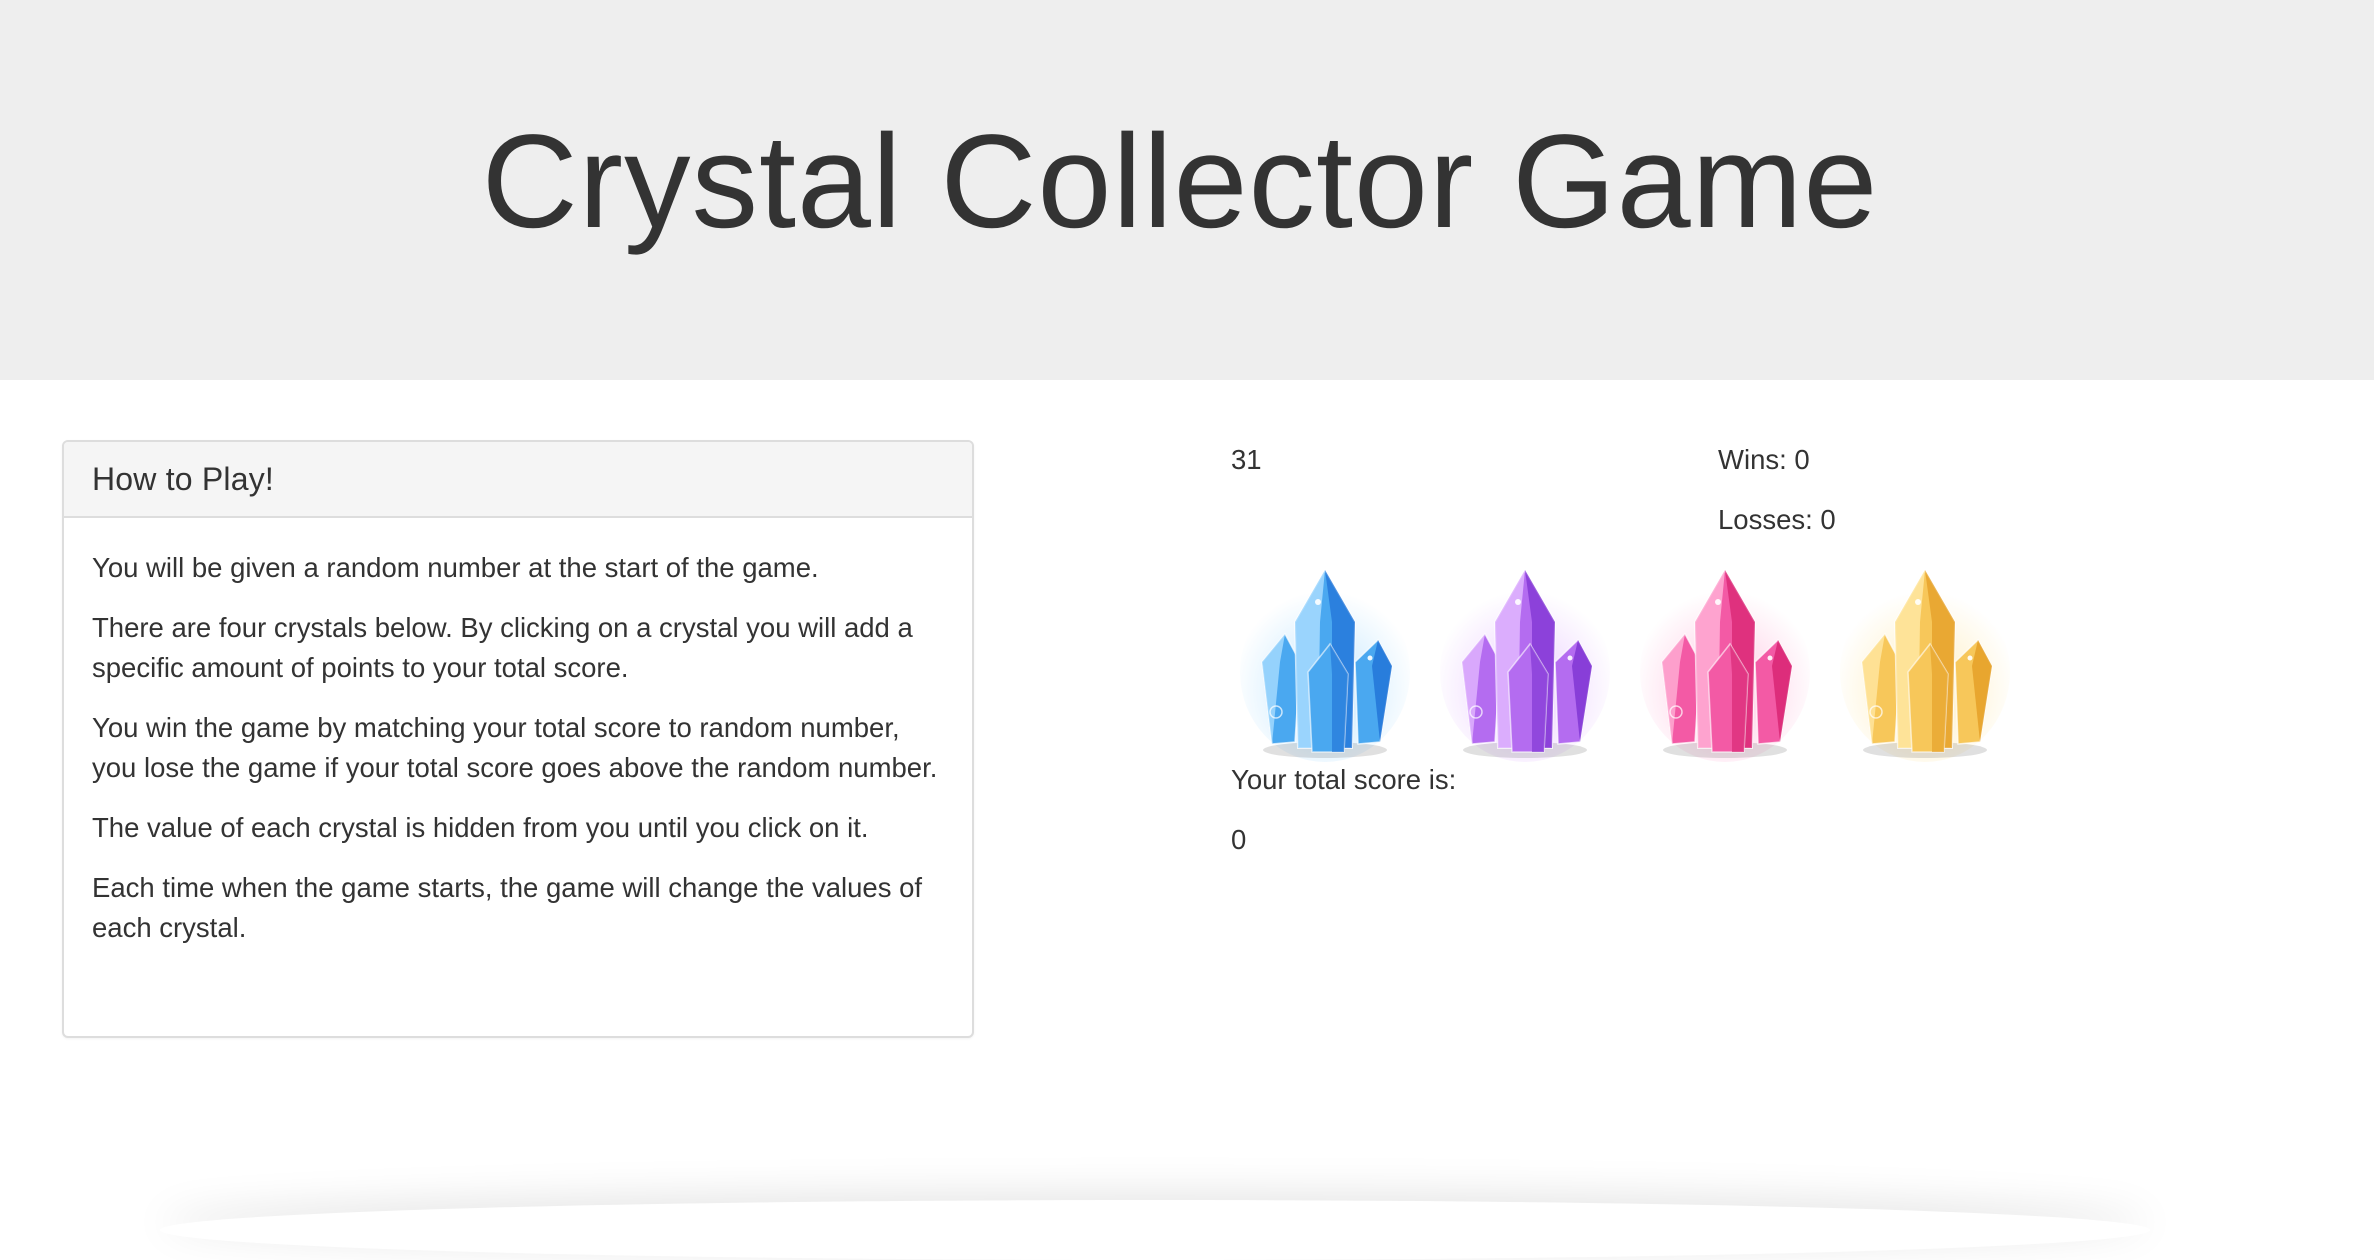  I want to click on purple-crystal-icon, so click(1525, 664).